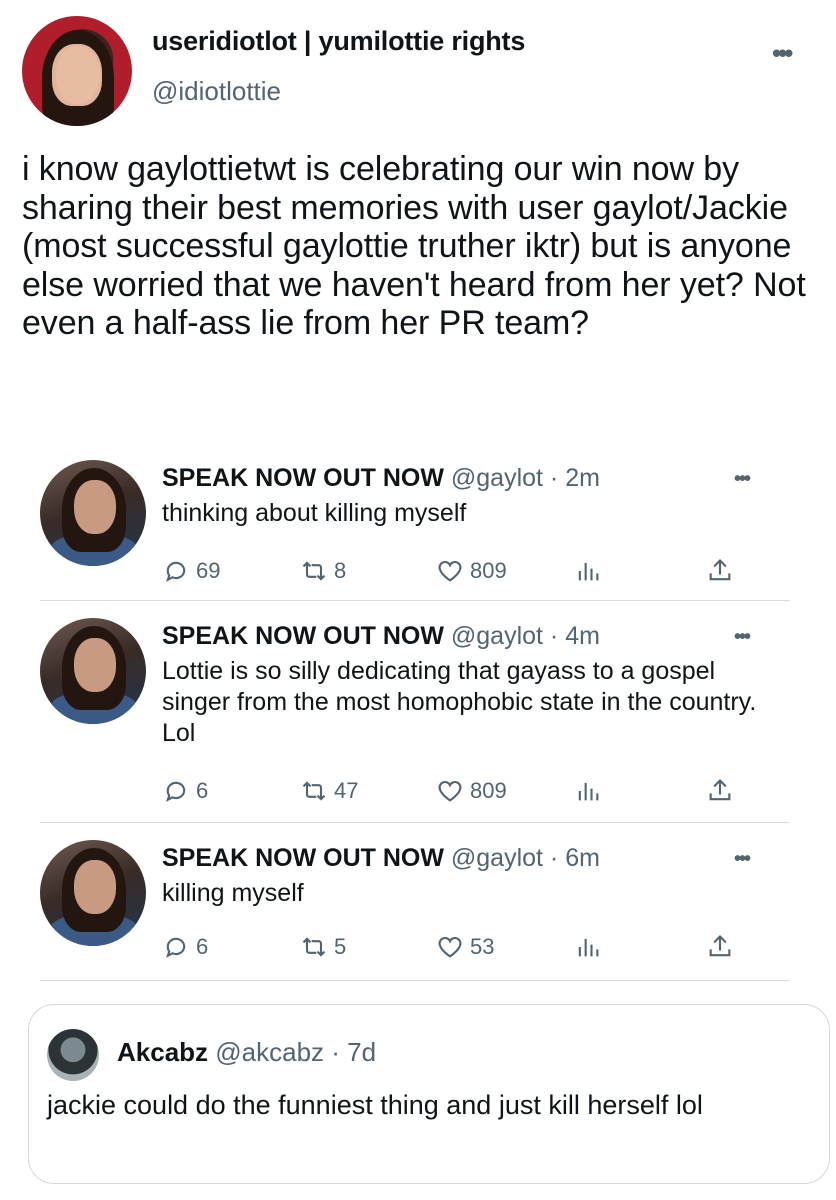 This screenshot has height=1200, width=836. What do you see at coordinates (233, 893) in the screenshot?
I see `tweet-text: killing myself` at bounding box center [233, 893].